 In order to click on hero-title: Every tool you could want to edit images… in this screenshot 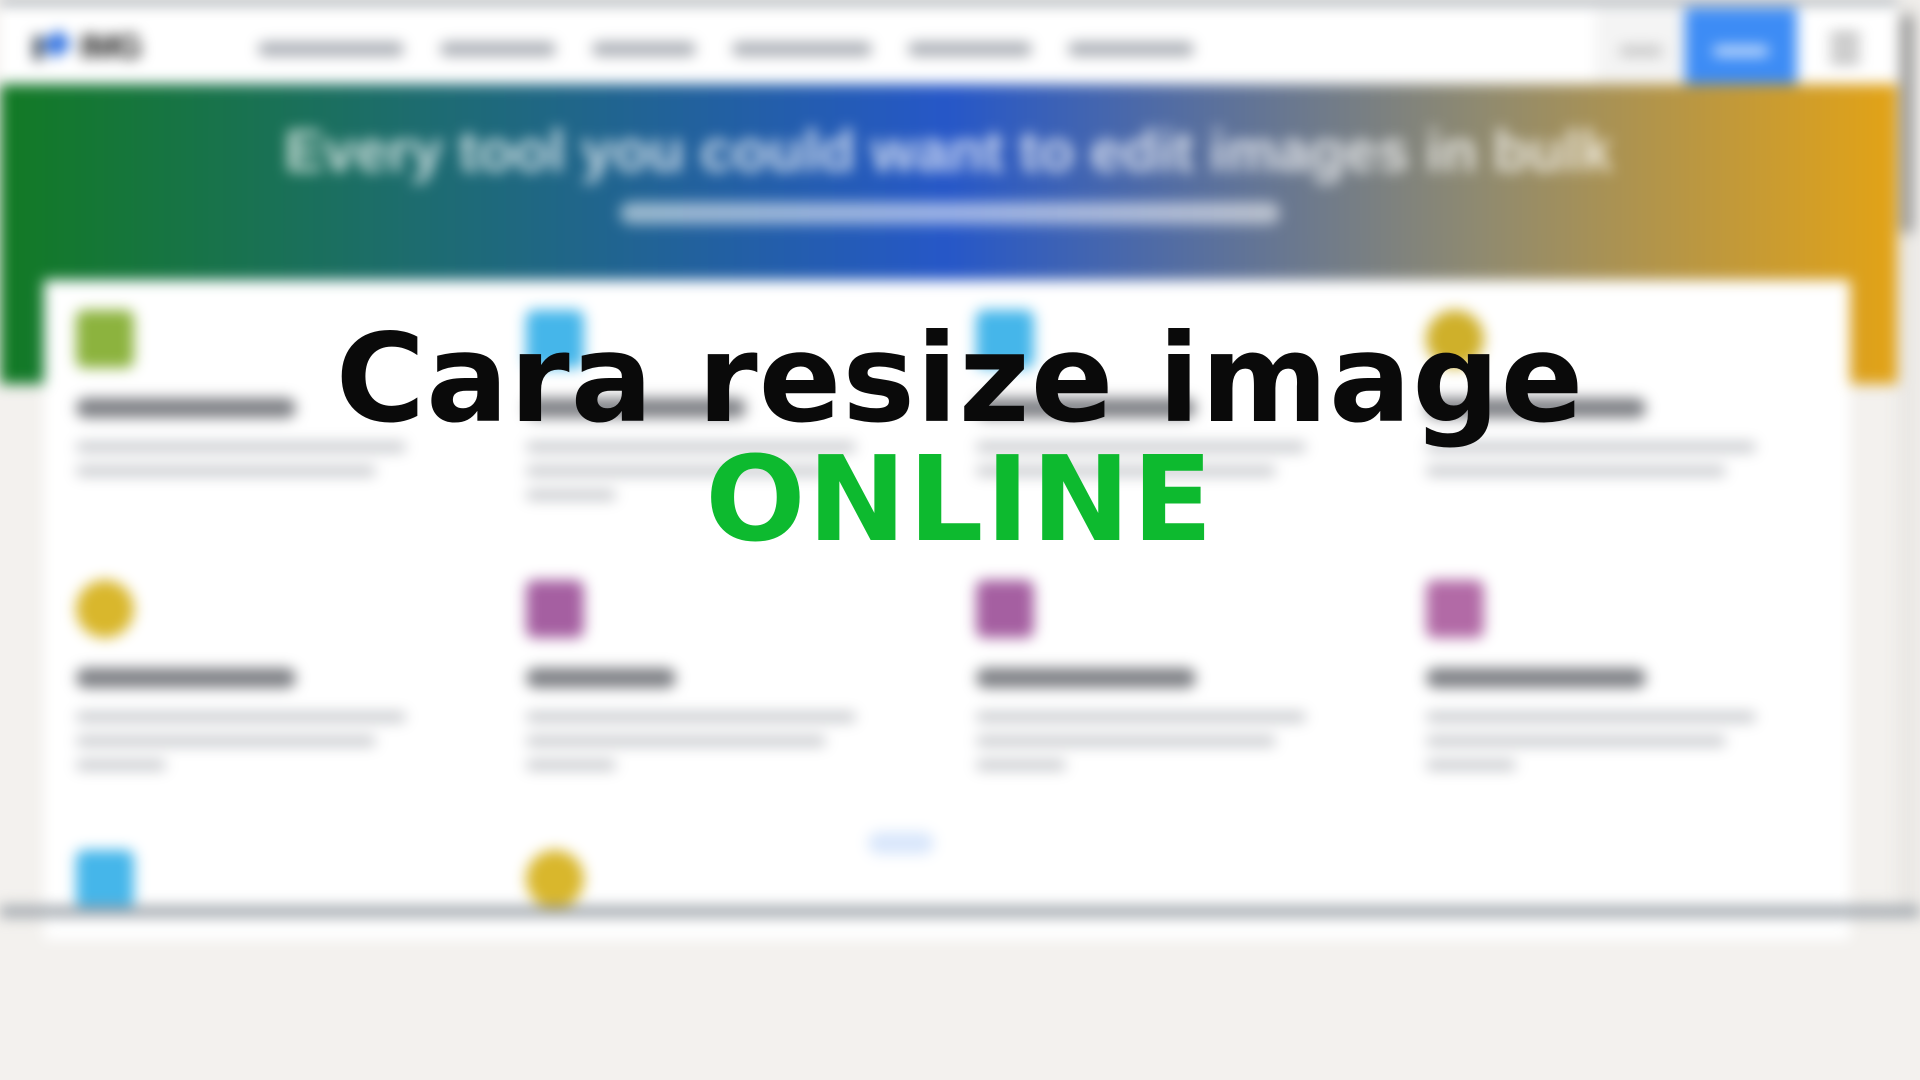, I will do `click(948, 151)`.